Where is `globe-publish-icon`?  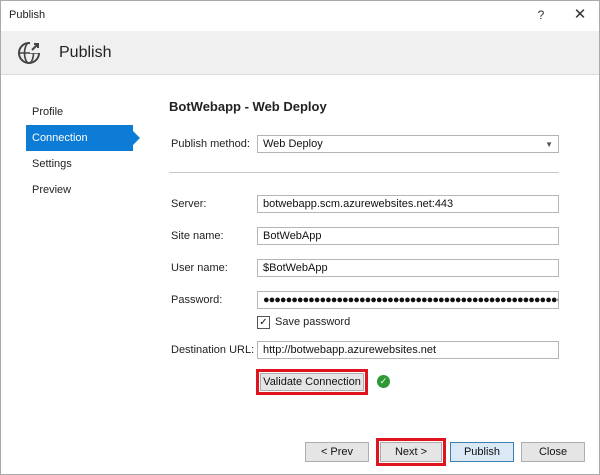
globe-publish-icon is located at coordinates (30, 53).